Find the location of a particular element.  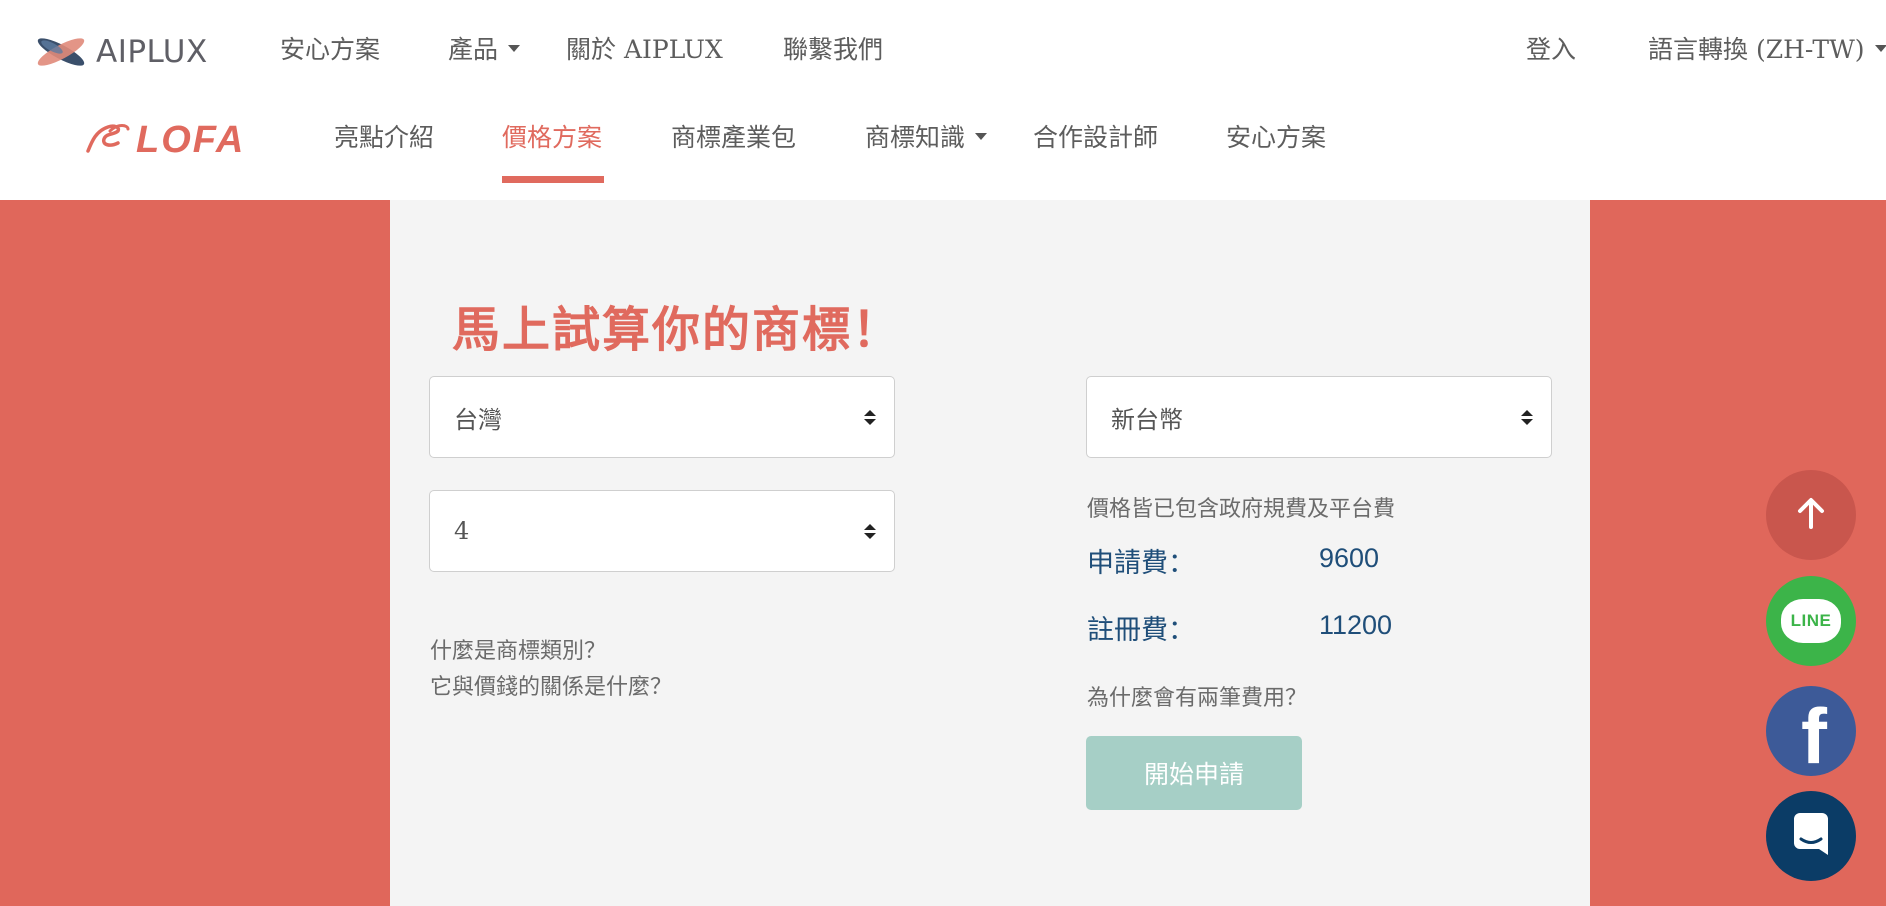

price-note: 價格皆已包含政府規費及平台費 is located at coordinates (1241, 509).